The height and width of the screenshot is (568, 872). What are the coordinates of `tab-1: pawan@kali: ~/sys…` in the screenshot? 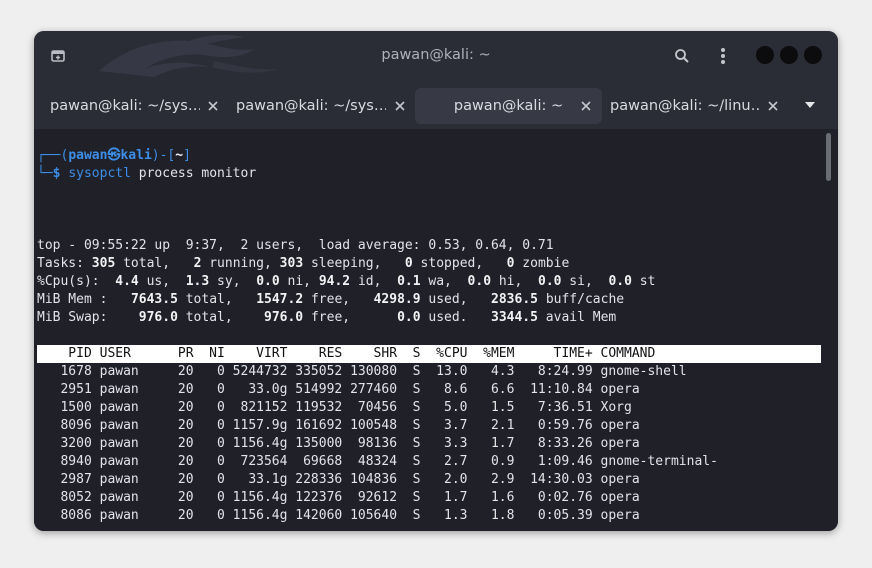 It's located at (131, 106).